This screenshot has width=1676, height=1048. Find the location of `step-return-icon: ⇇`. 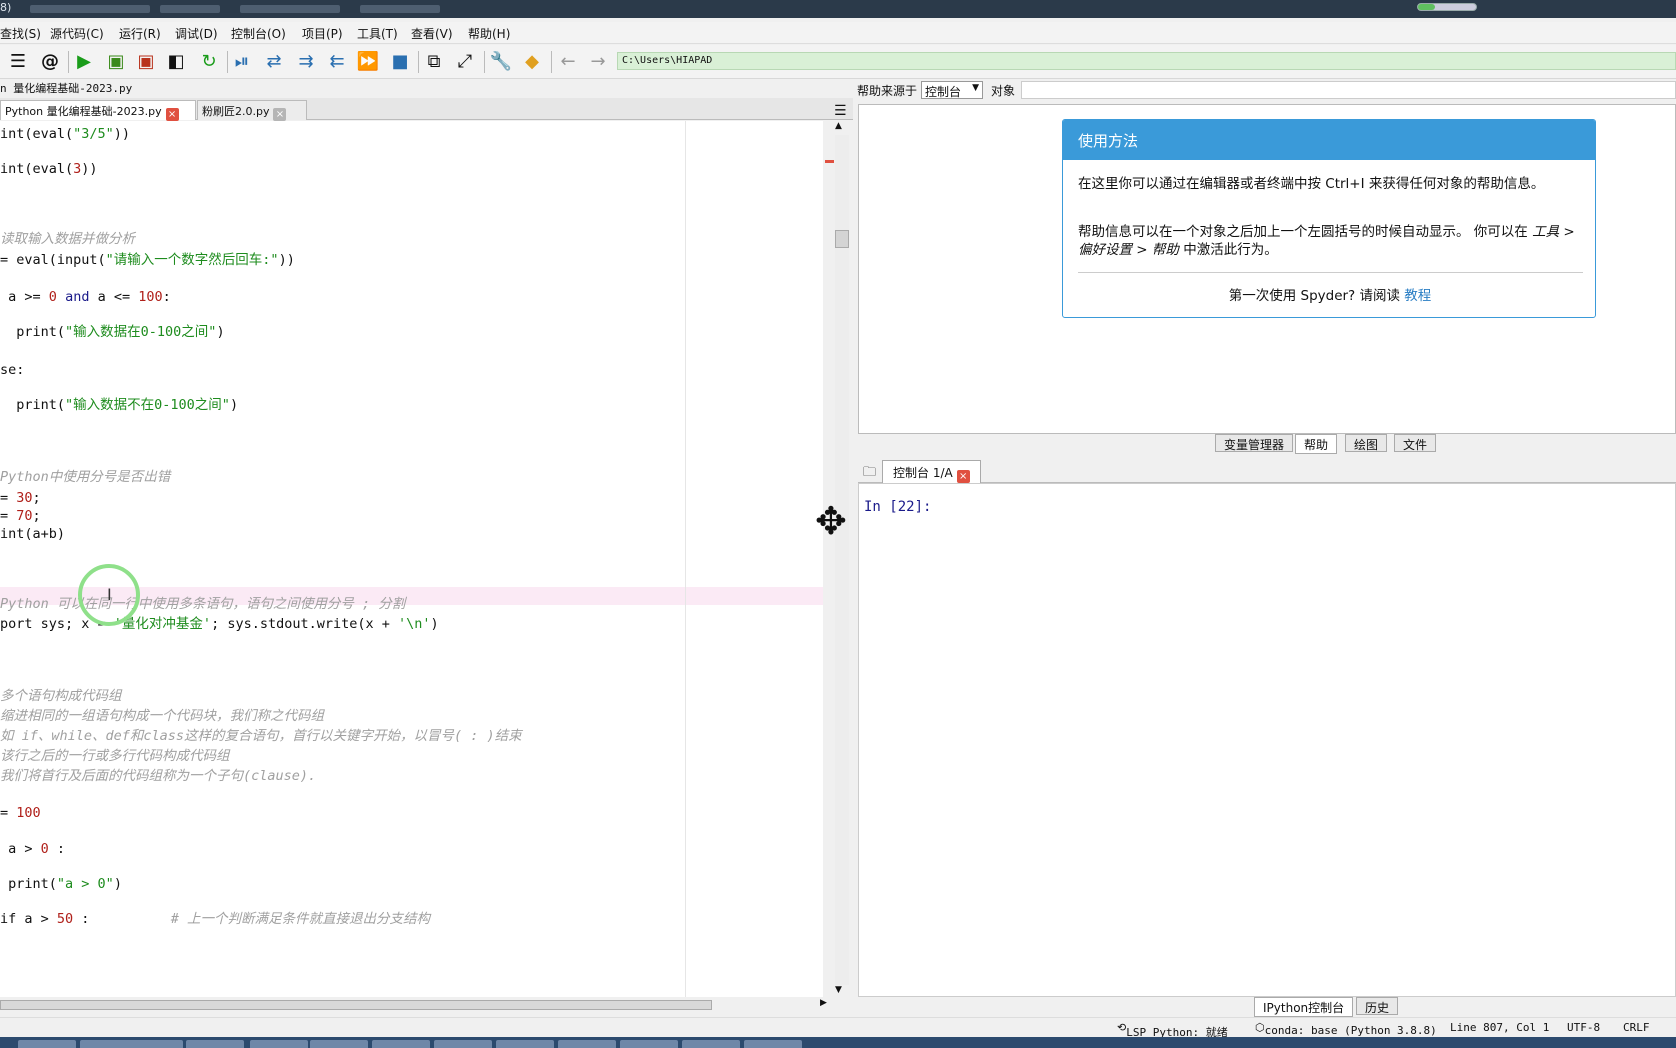

step-return-icon: ⇇ is located at coordinates (337, 62).